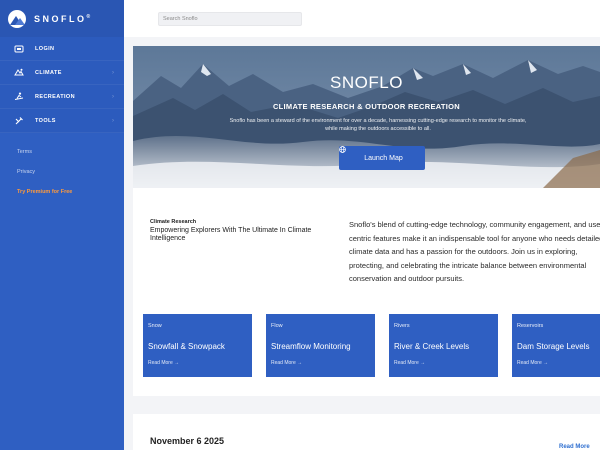 This screenshot has width=600, height=450. I want to click on brand-header: SNOFLO®, so click(62, 18).